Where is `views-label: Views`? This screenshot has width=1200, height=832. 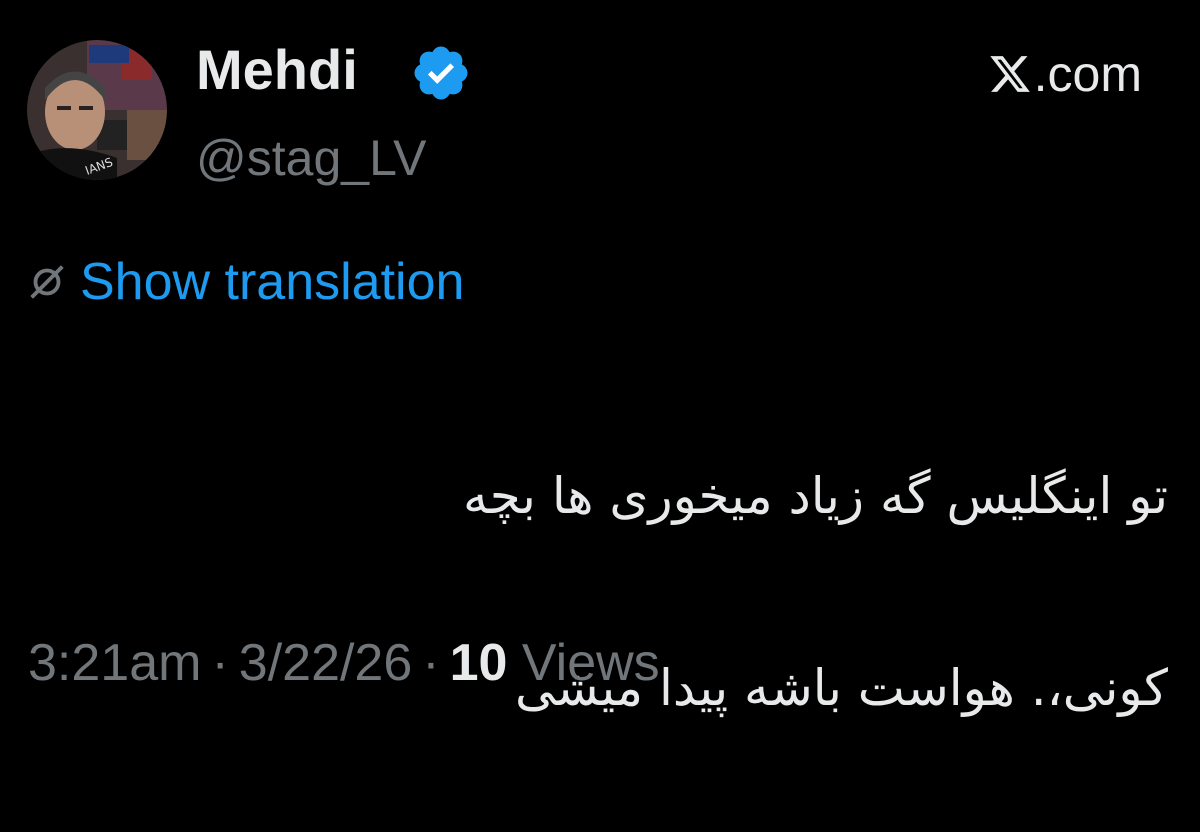
views-label: Views is located at coordinates (590, 663).